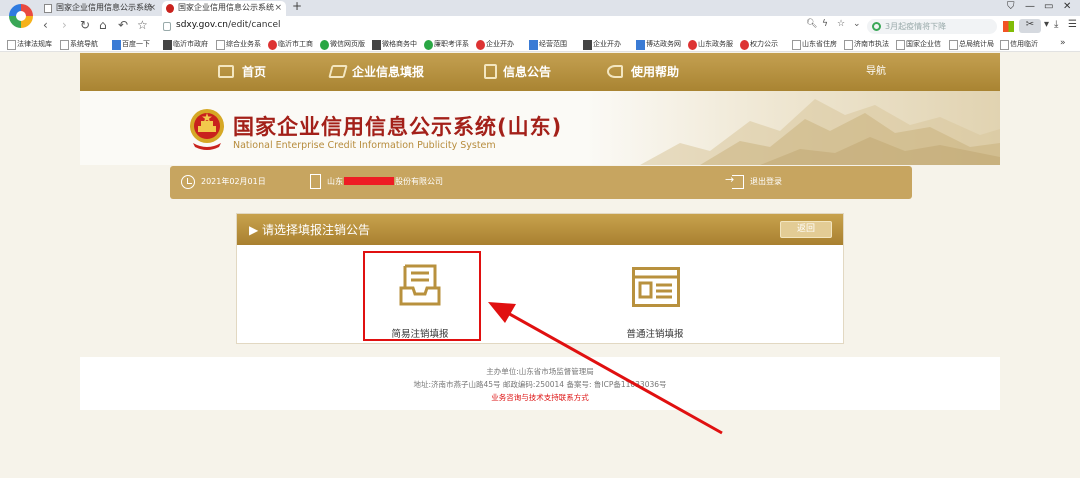 The width and height of the screenshot is (1080, 478). What do you see at coordinates (710, 44) in the screenshot?
I see `bookmark-item: 山东政务服` at bounding box center [710, 44].